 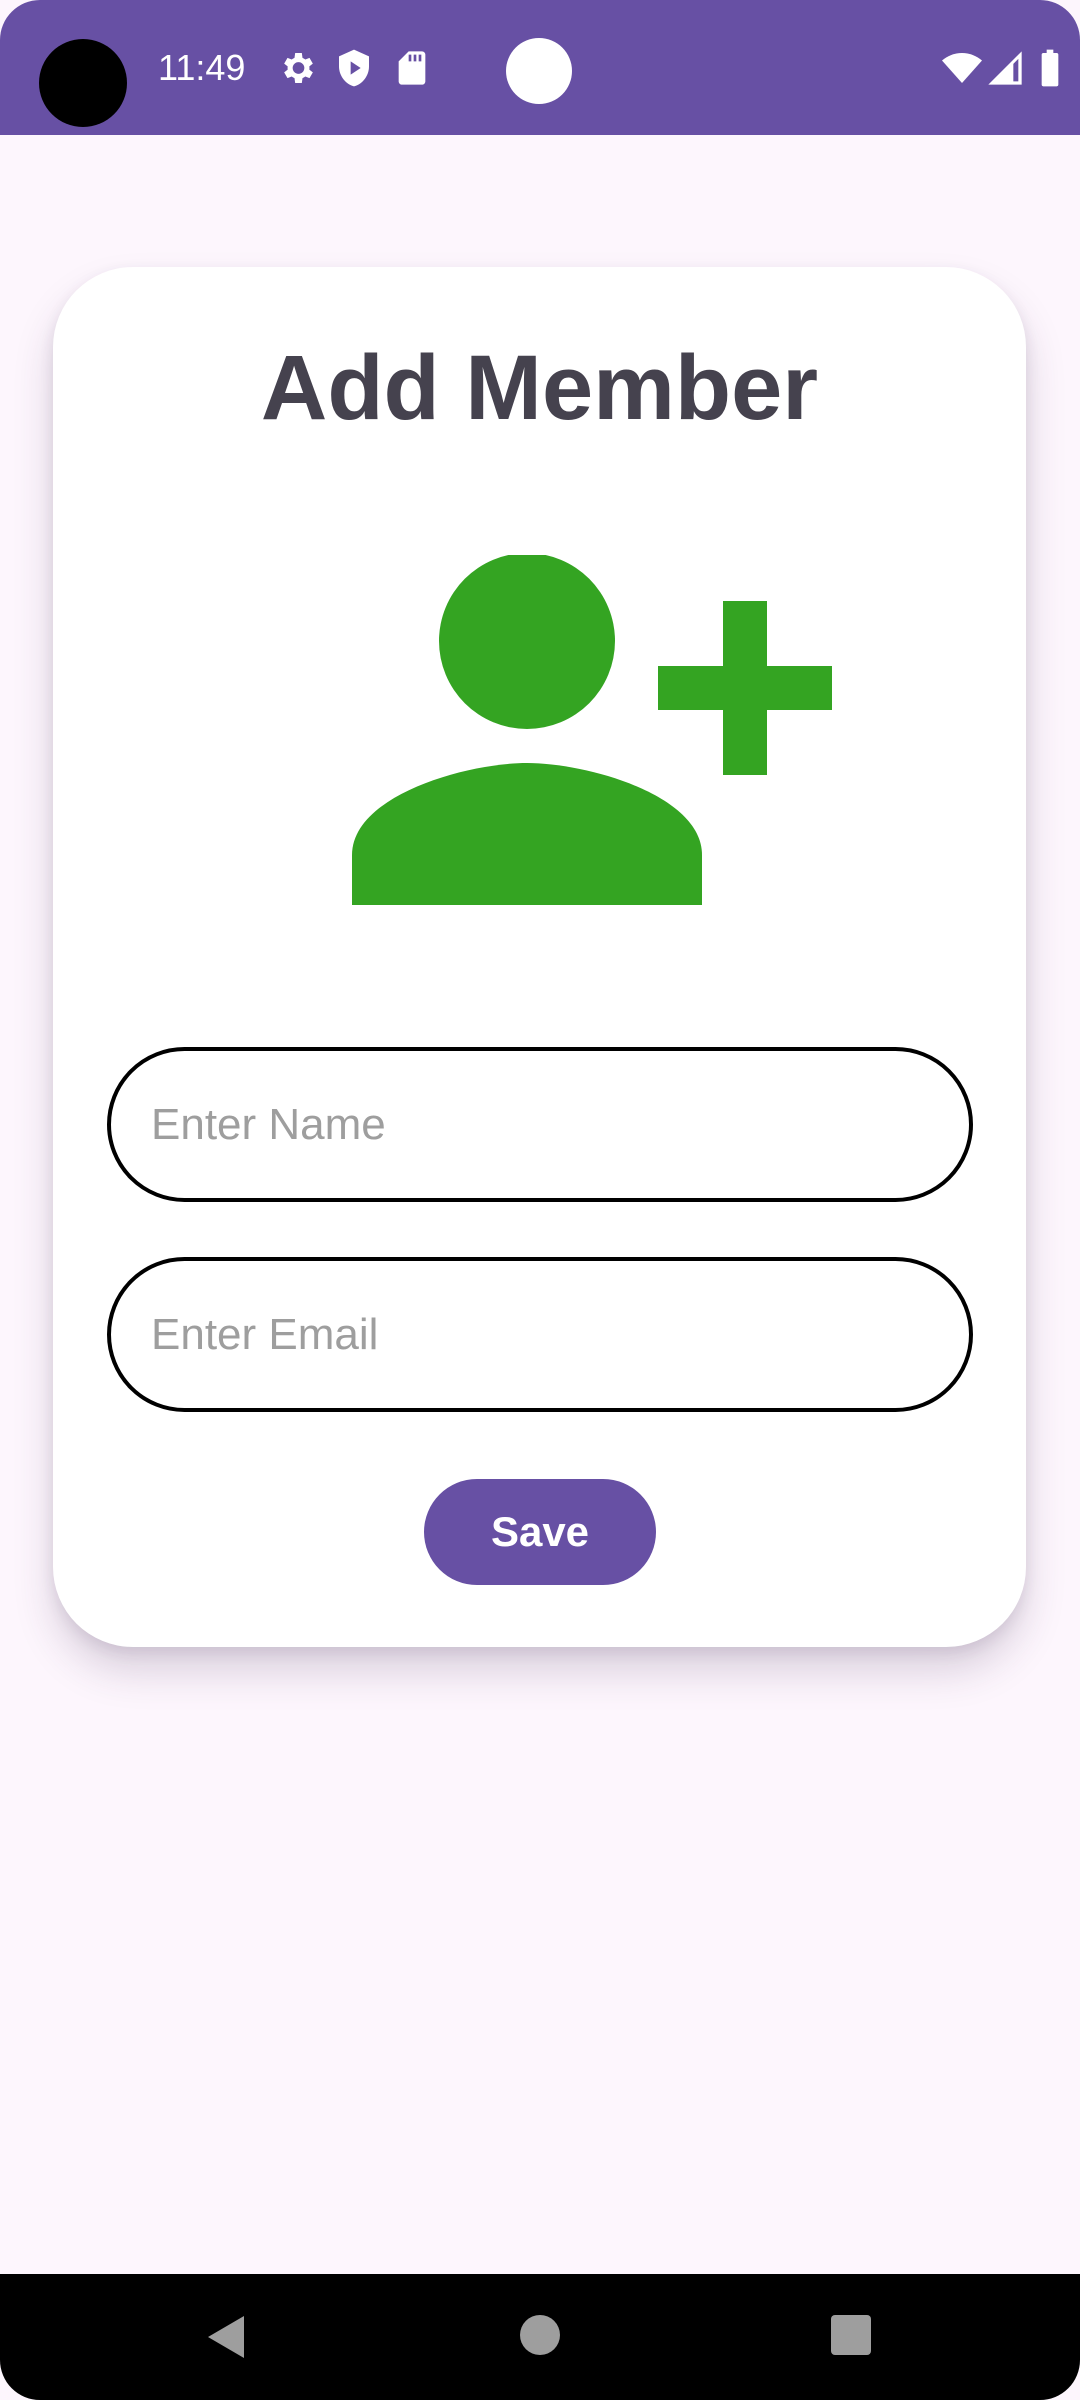 I want to click on battery-icon, so click(x=1050, y=68).